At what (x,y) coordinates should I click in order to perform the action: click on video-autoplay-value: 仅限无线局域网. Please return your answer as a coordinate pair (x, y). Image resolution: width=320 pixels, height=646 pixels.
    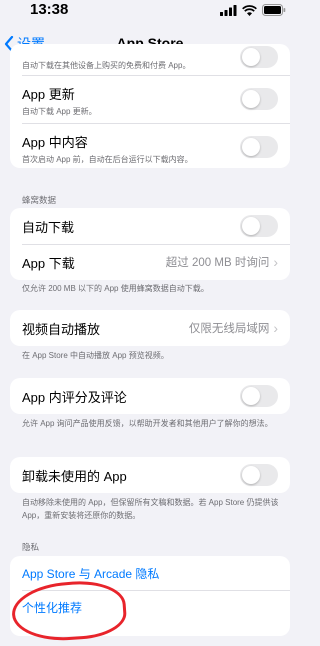
    Looking at the image, I should click on (229, 329).